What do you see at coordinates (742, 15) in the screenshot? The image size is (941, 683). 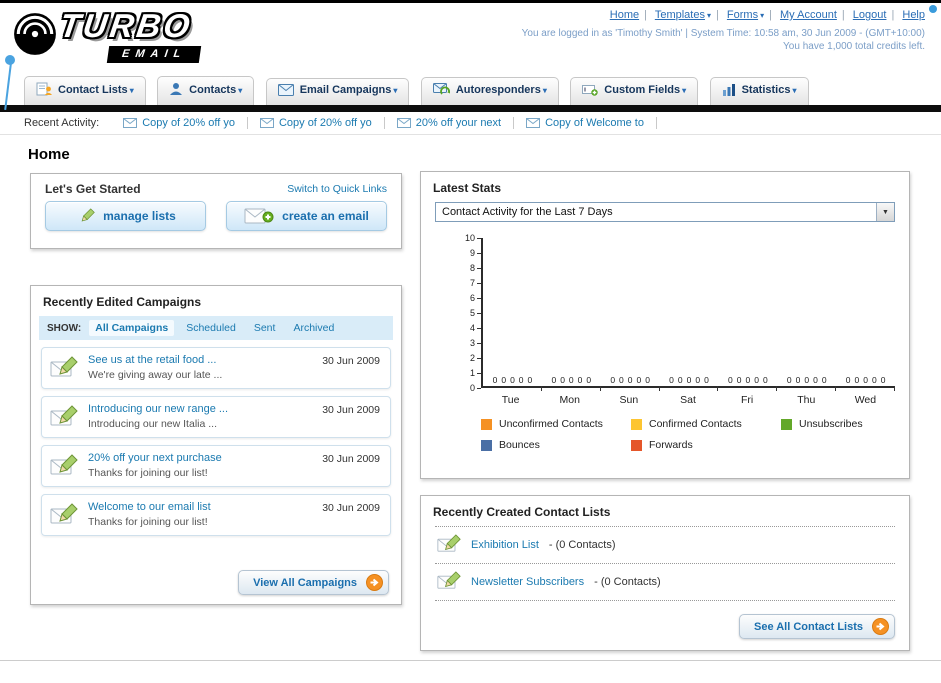 I see `top-link-forms: Forms` at bounding box center [742, 15].